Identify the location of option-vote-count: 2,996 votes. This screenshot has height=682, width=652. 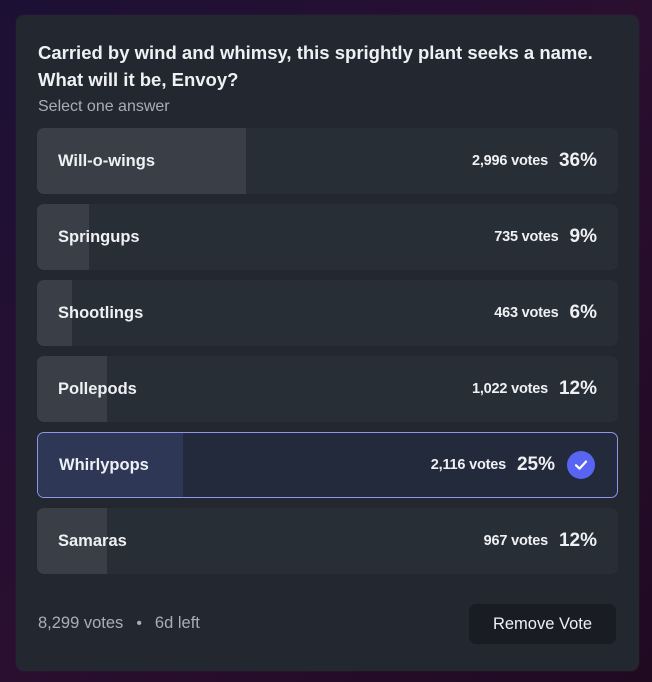
(509, 161).